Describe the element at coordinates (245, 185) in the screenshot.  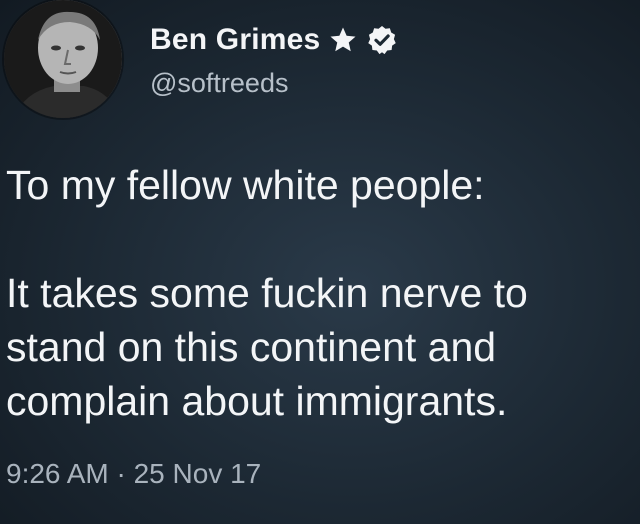
I see `tweet-paragraph-1: To my fellow white people:` at that location.